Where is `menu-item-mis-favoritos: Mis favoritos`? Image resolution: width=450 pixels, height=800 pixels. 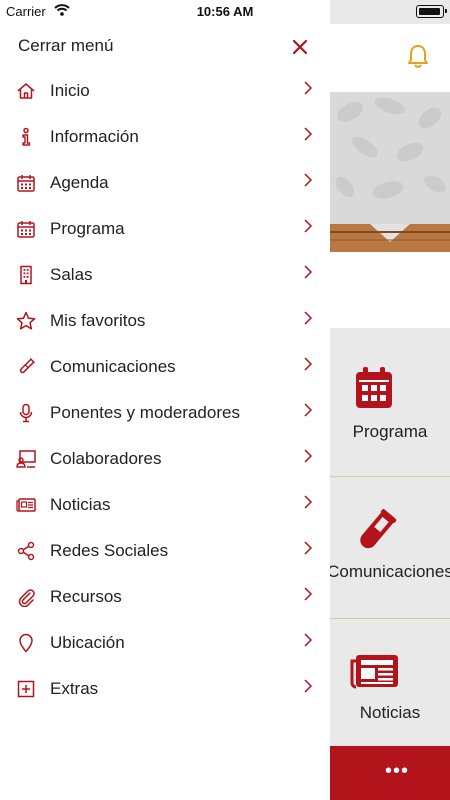 menu-item-mis-favoritos: Mis favoritos is located at coordinates (165, 321).